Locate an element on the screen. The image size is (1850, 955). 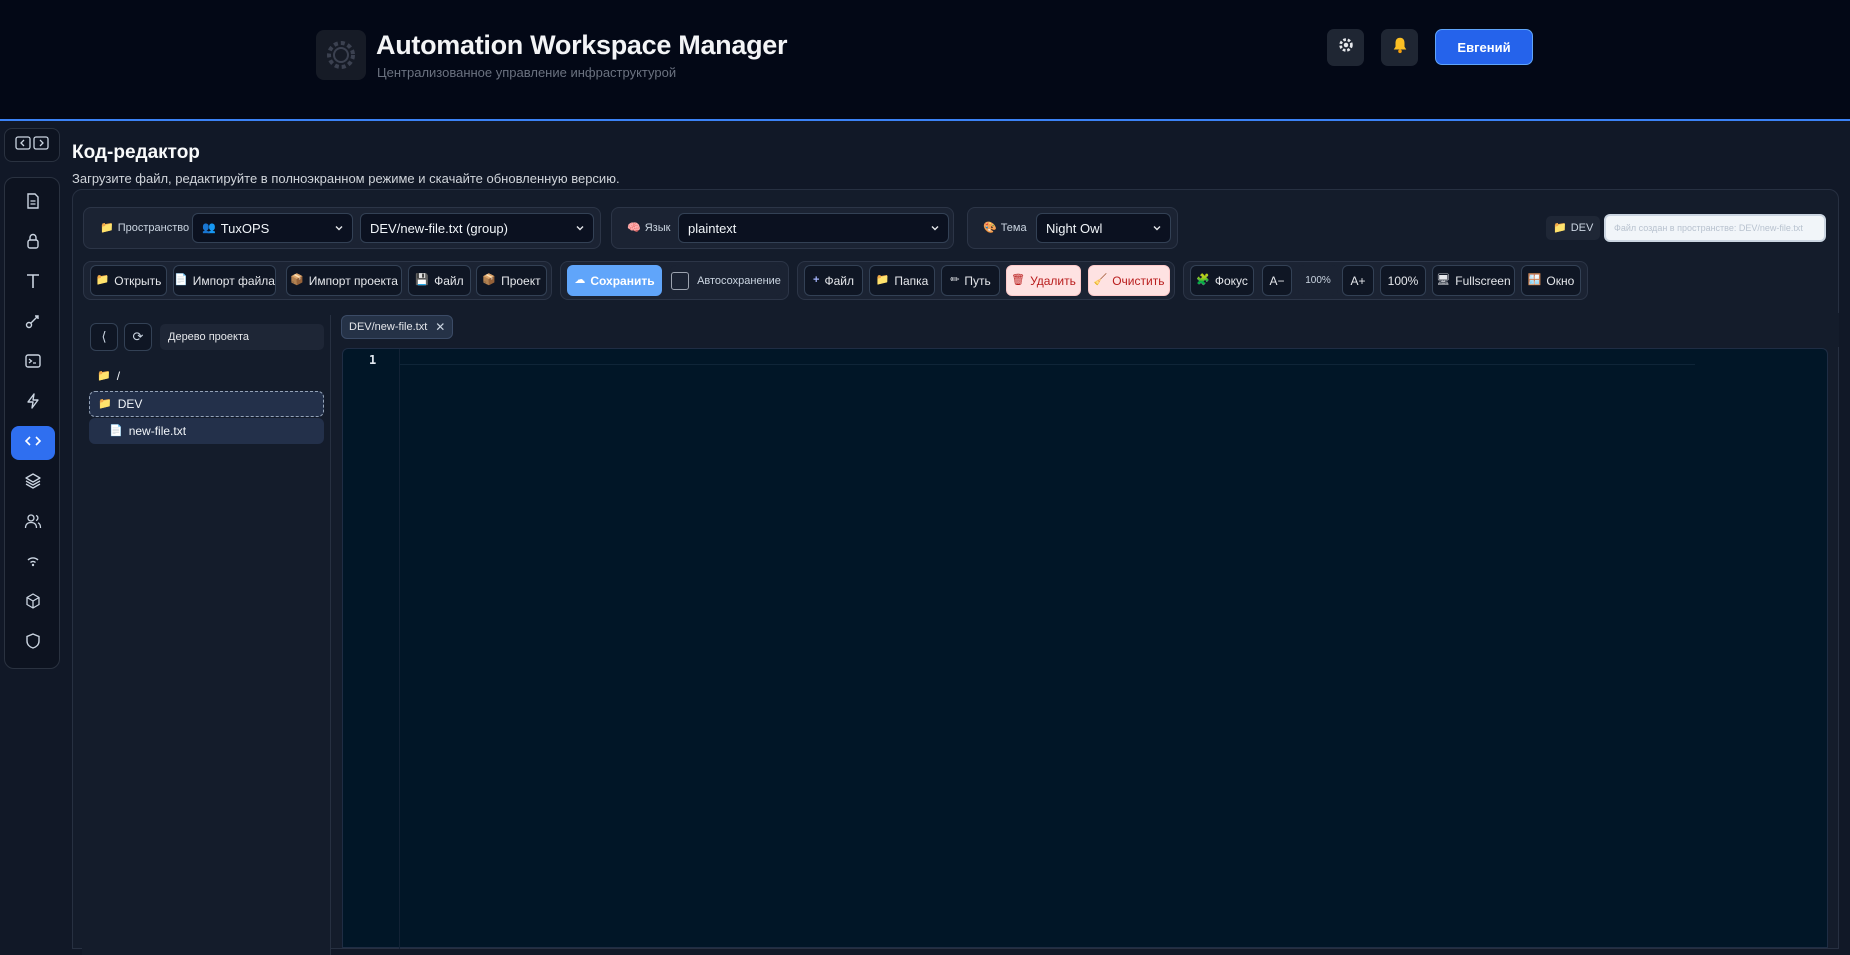
document-icon: 📄 is located at coordinates (116, 430).